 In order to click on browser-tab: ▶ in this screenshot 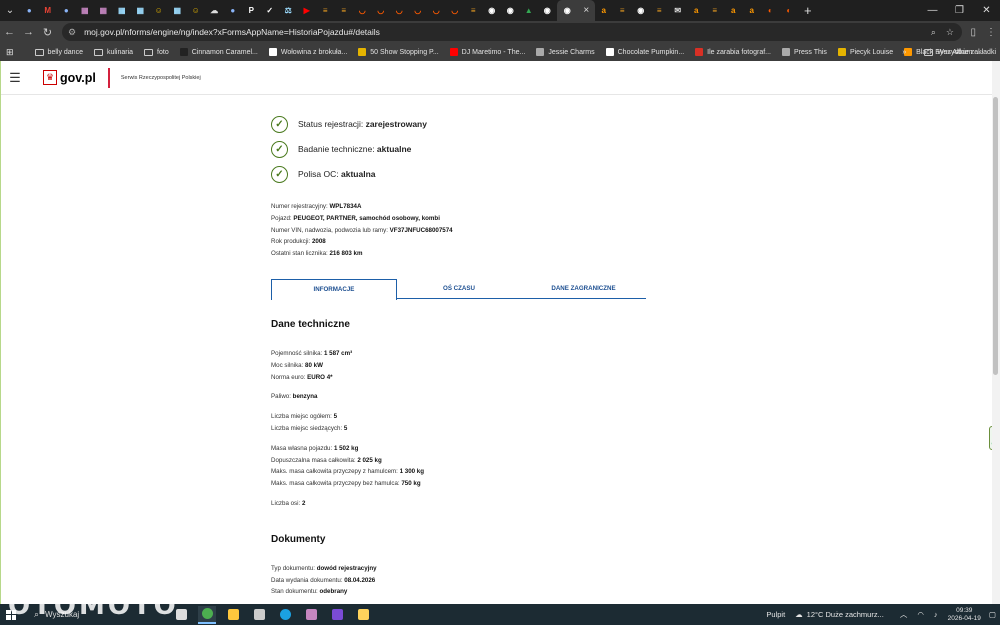, I will do `click(307, 10)`.